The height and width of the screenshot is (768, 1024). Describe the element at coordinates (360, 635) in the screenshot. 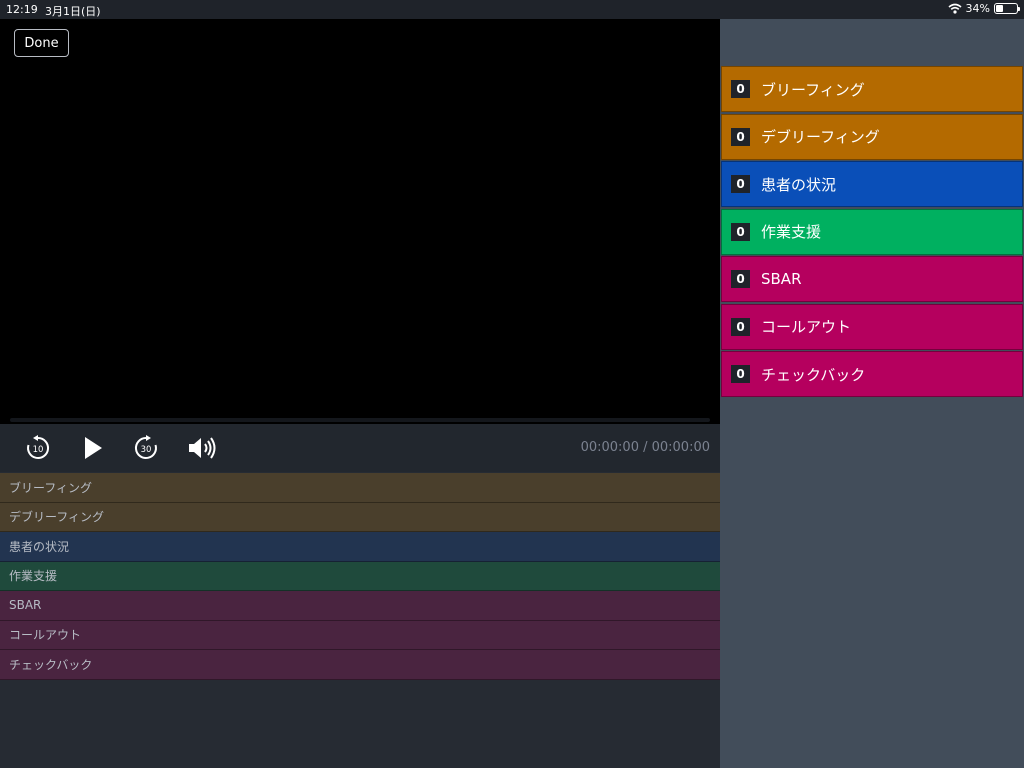

I see `tag-row: コールアウト` at that location.